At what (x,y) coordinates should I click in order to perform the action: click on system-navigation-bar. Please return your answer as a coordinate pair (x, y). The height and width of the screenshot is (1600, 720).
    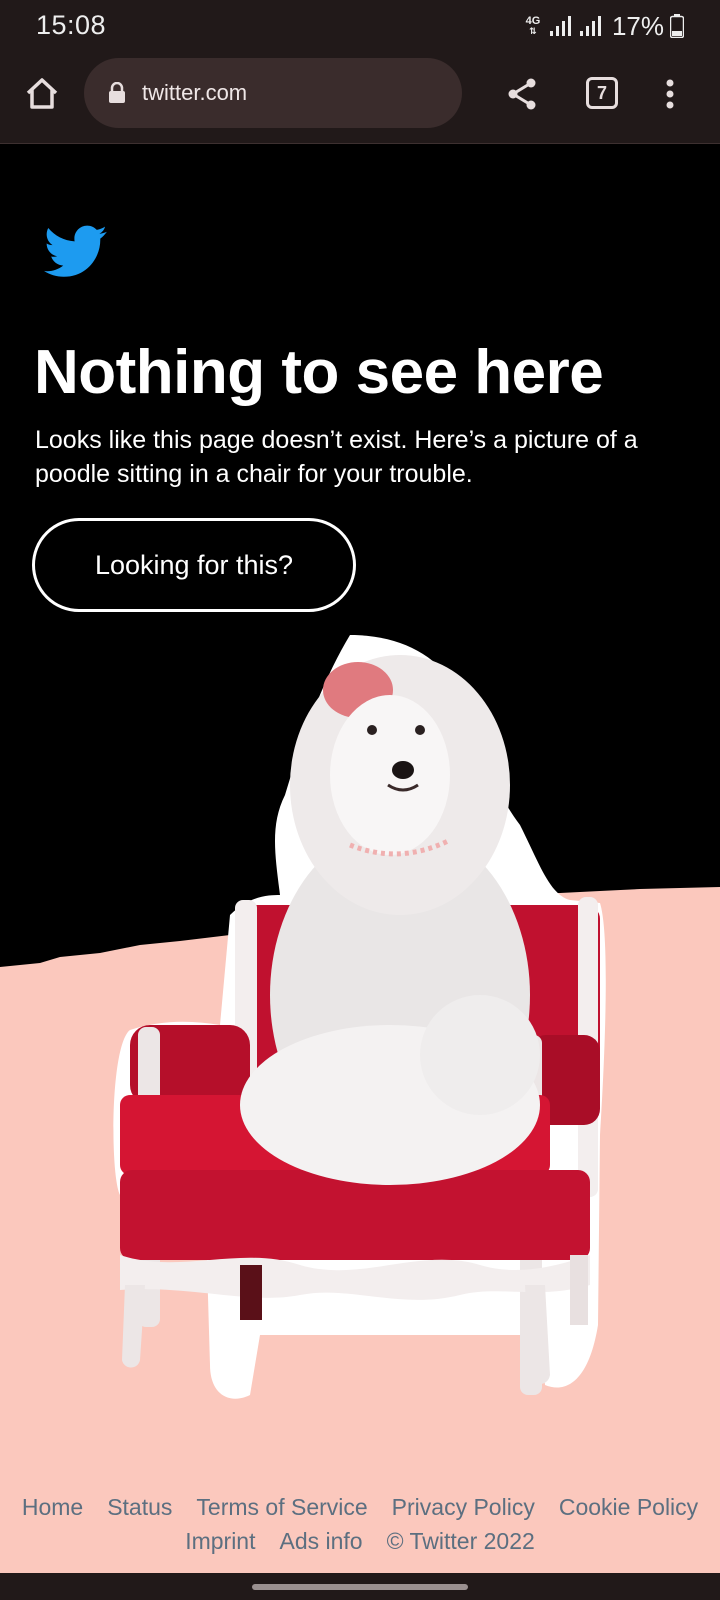
    Looking at the image, I should click on (360, 1586).